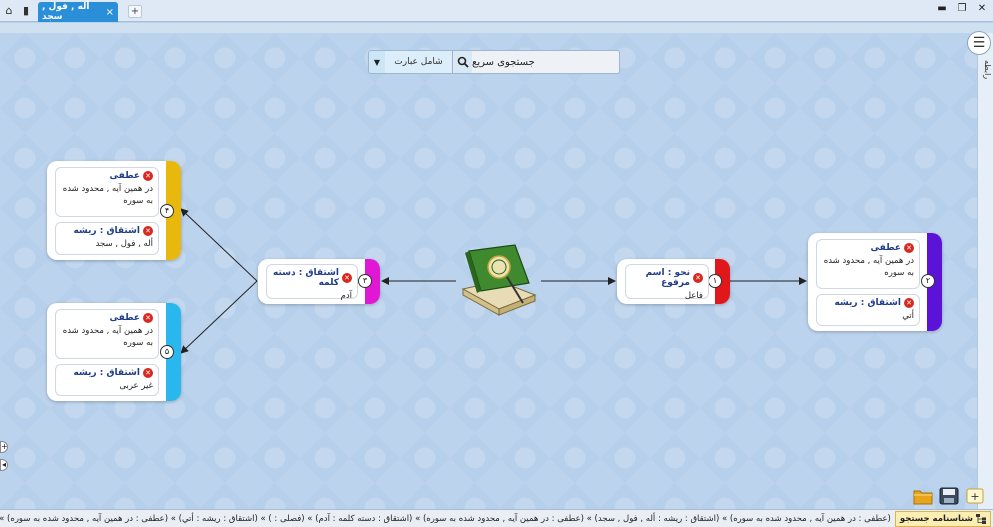 Image resolution: width=993 pixels, height=527 pixels. I want to click on node-3-number: ٣, so click(365, 281).